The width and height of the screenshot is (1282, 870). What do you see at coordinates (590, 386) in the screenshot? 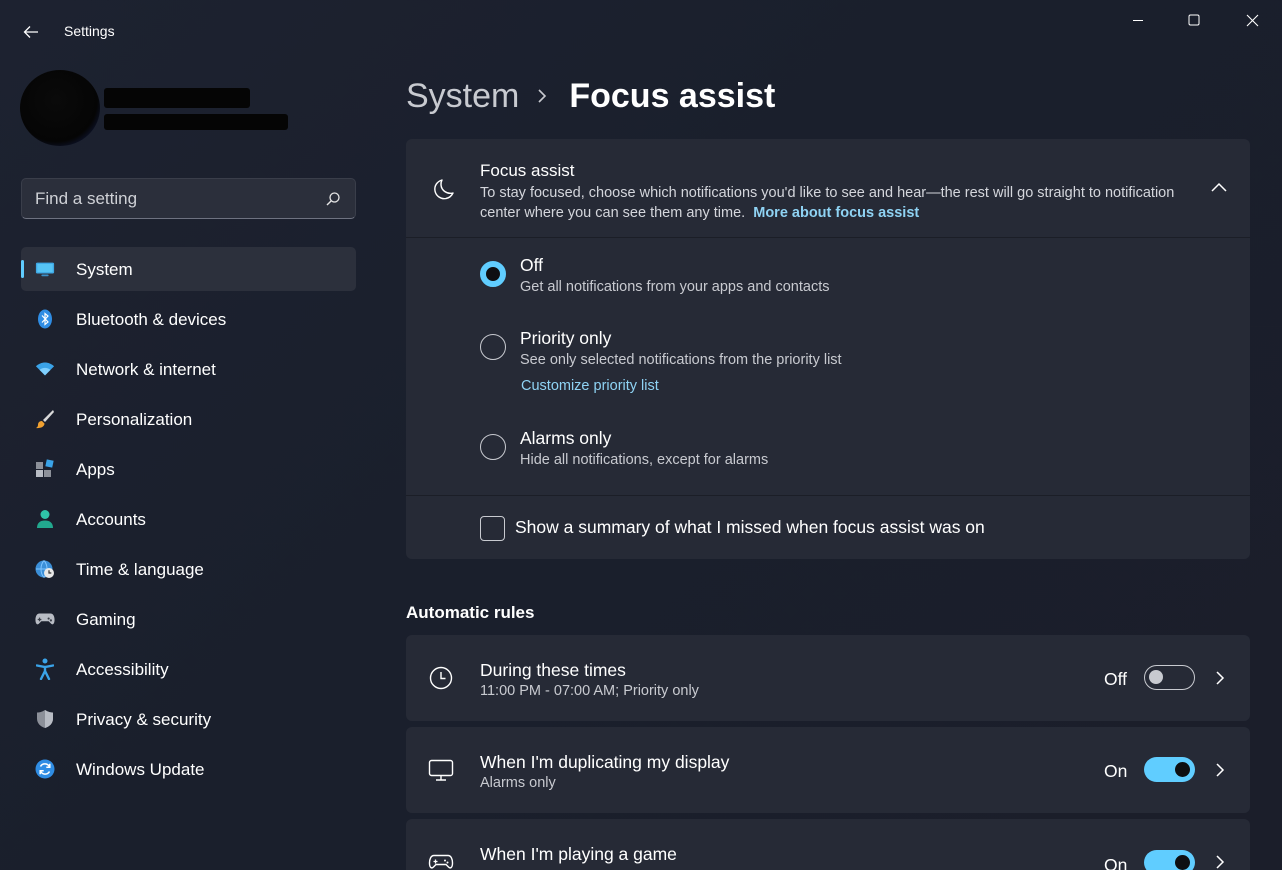
I see `customize-priority-list-link: Customize priority list` at bounding box center [590, 386].